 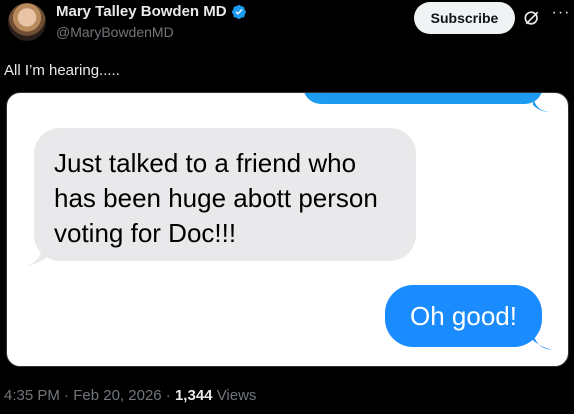 I want to click on tweet-meta: 4:35 PM · Feb 20, 2026 · 1,344 Views, so click(x=130, y=395).